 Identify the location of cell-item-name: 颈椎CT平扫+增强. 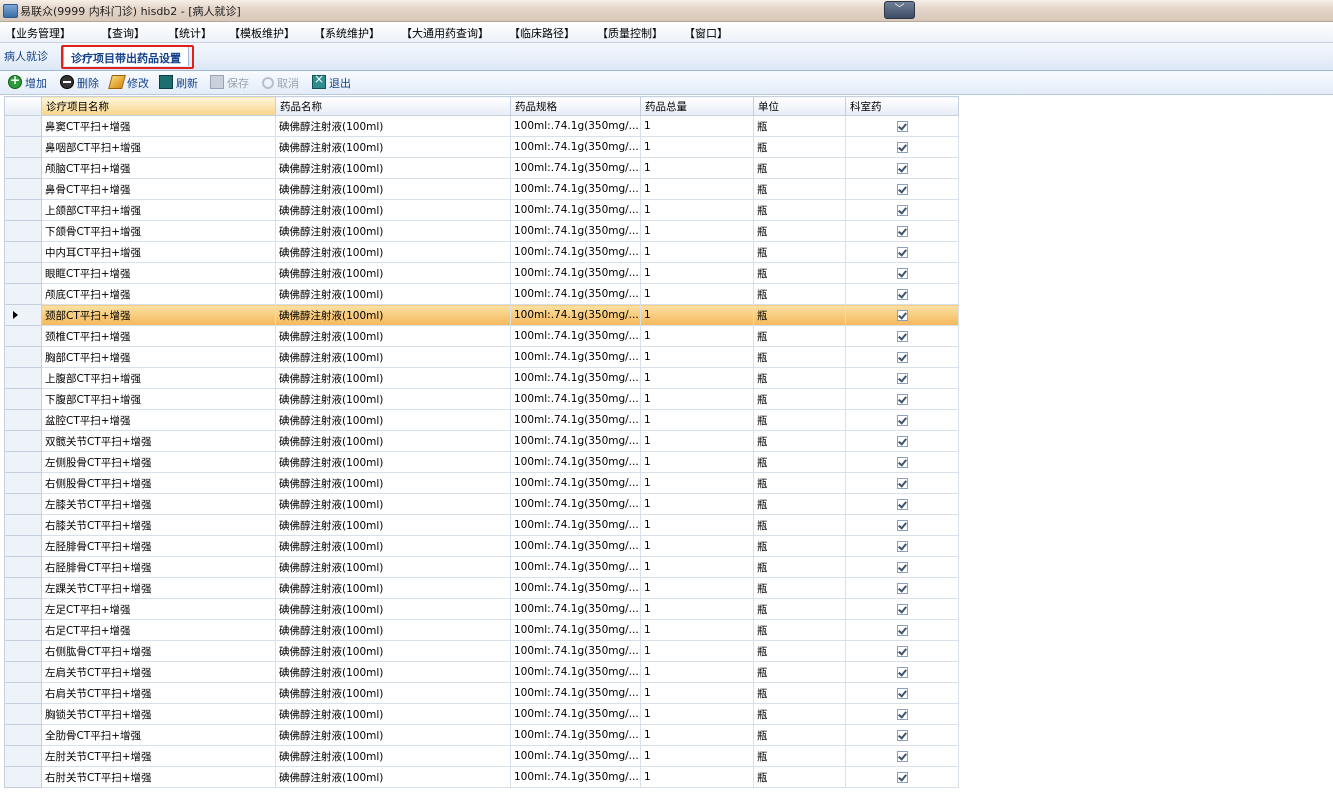
(158, 336).